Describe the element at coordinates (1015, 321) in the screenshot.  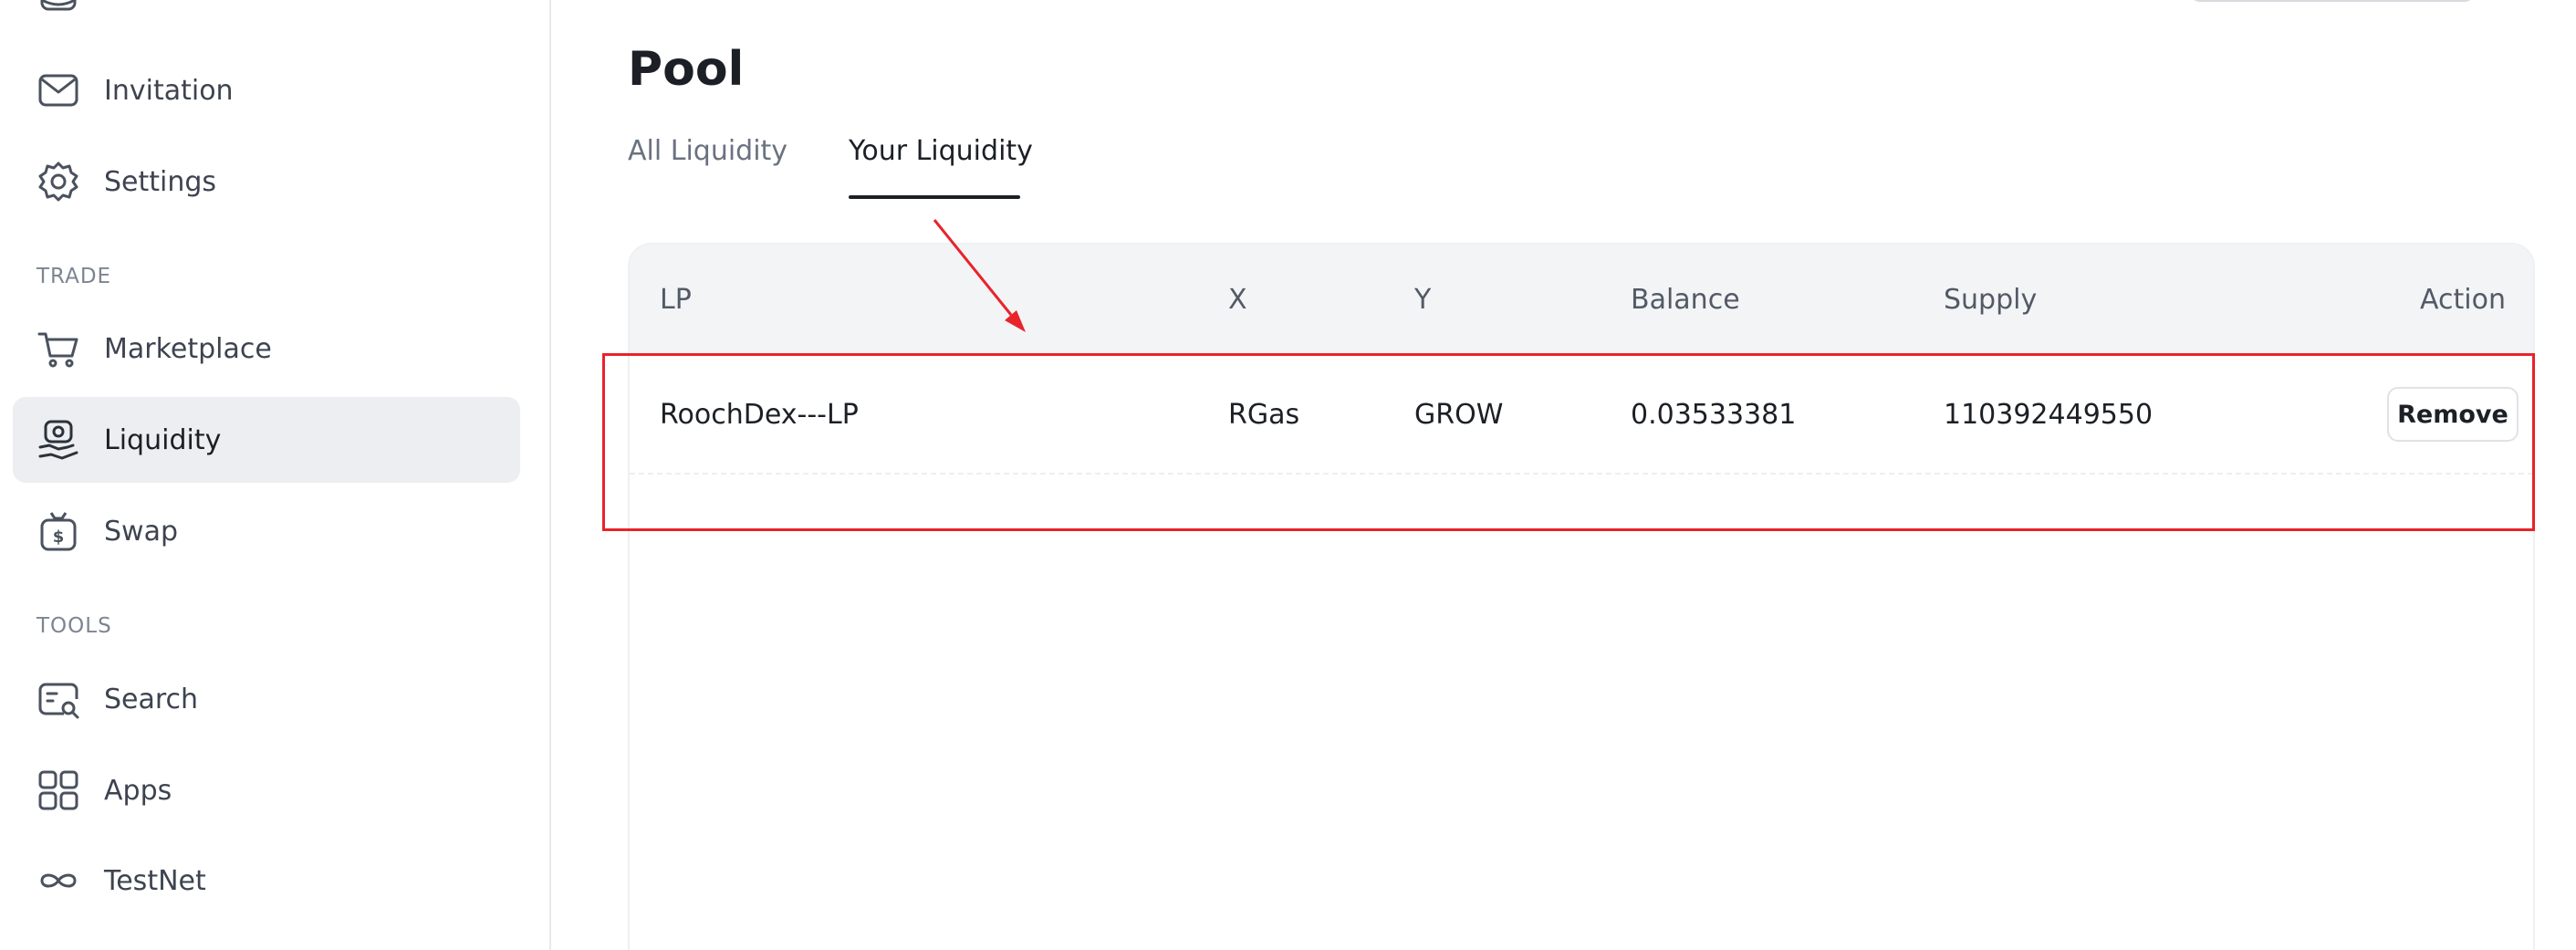
I see `annotation-arrow-head` at that location.